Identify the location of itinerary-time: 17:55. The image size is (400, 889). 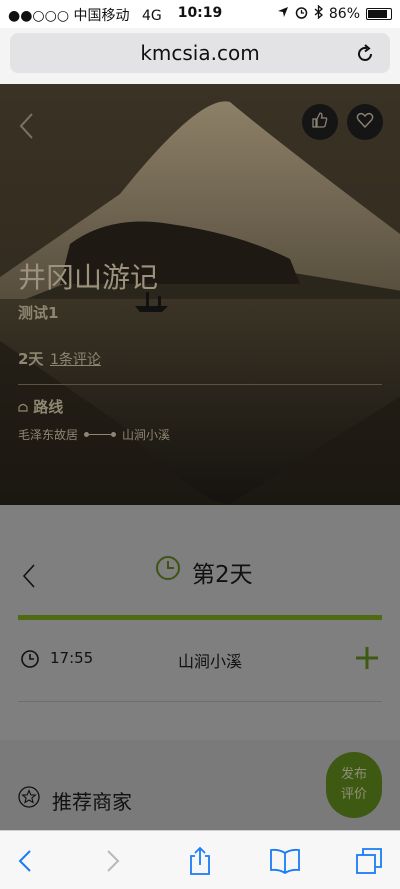
(72, 658).